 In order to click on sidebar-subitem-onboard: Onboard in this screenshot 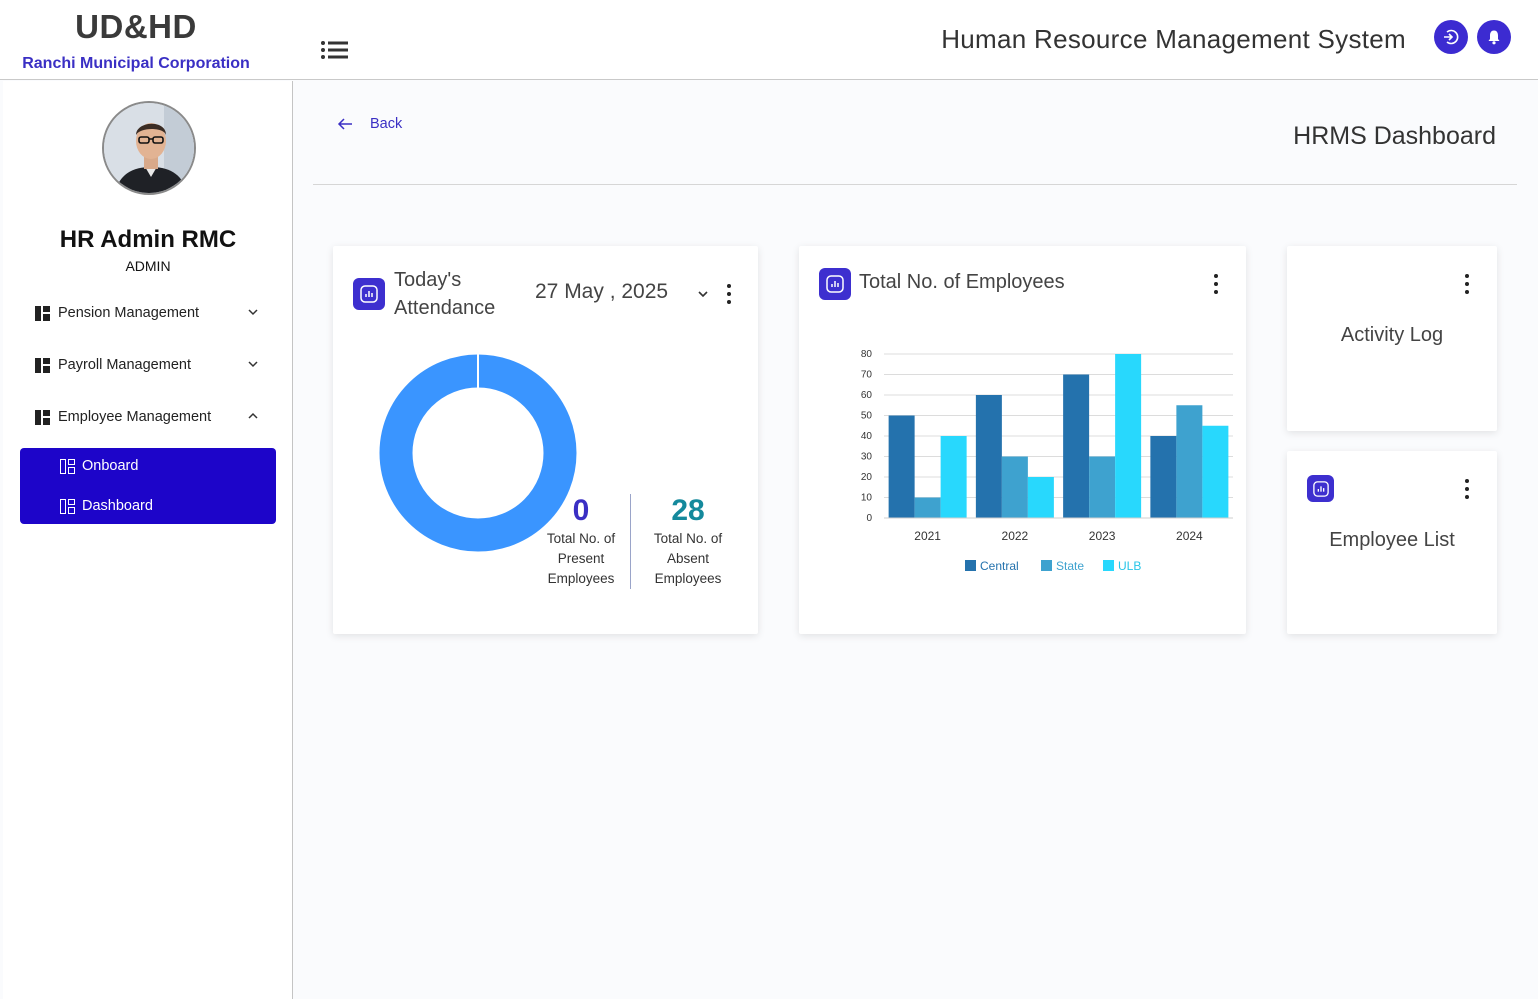, I will do `click(99, 466)`.